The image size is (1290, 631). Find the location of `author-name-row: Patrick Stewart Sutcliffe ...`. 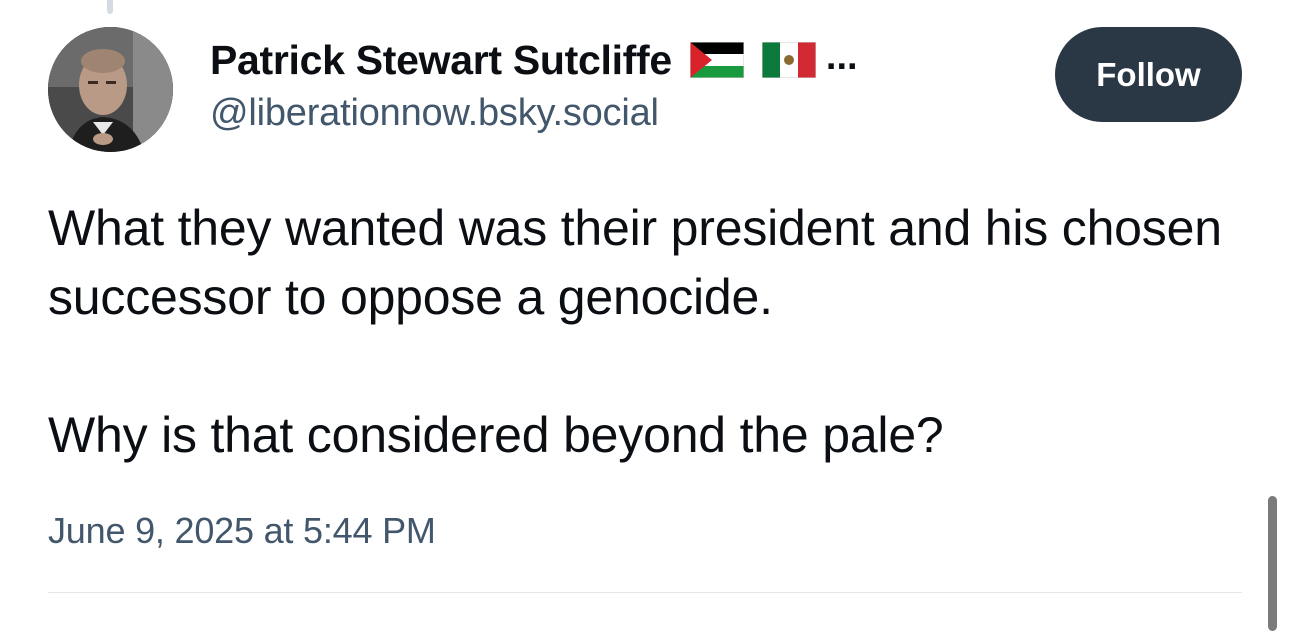

author-name-row: Patrick Stewart Sutcliffe ... is located at coordinates (610, 60).